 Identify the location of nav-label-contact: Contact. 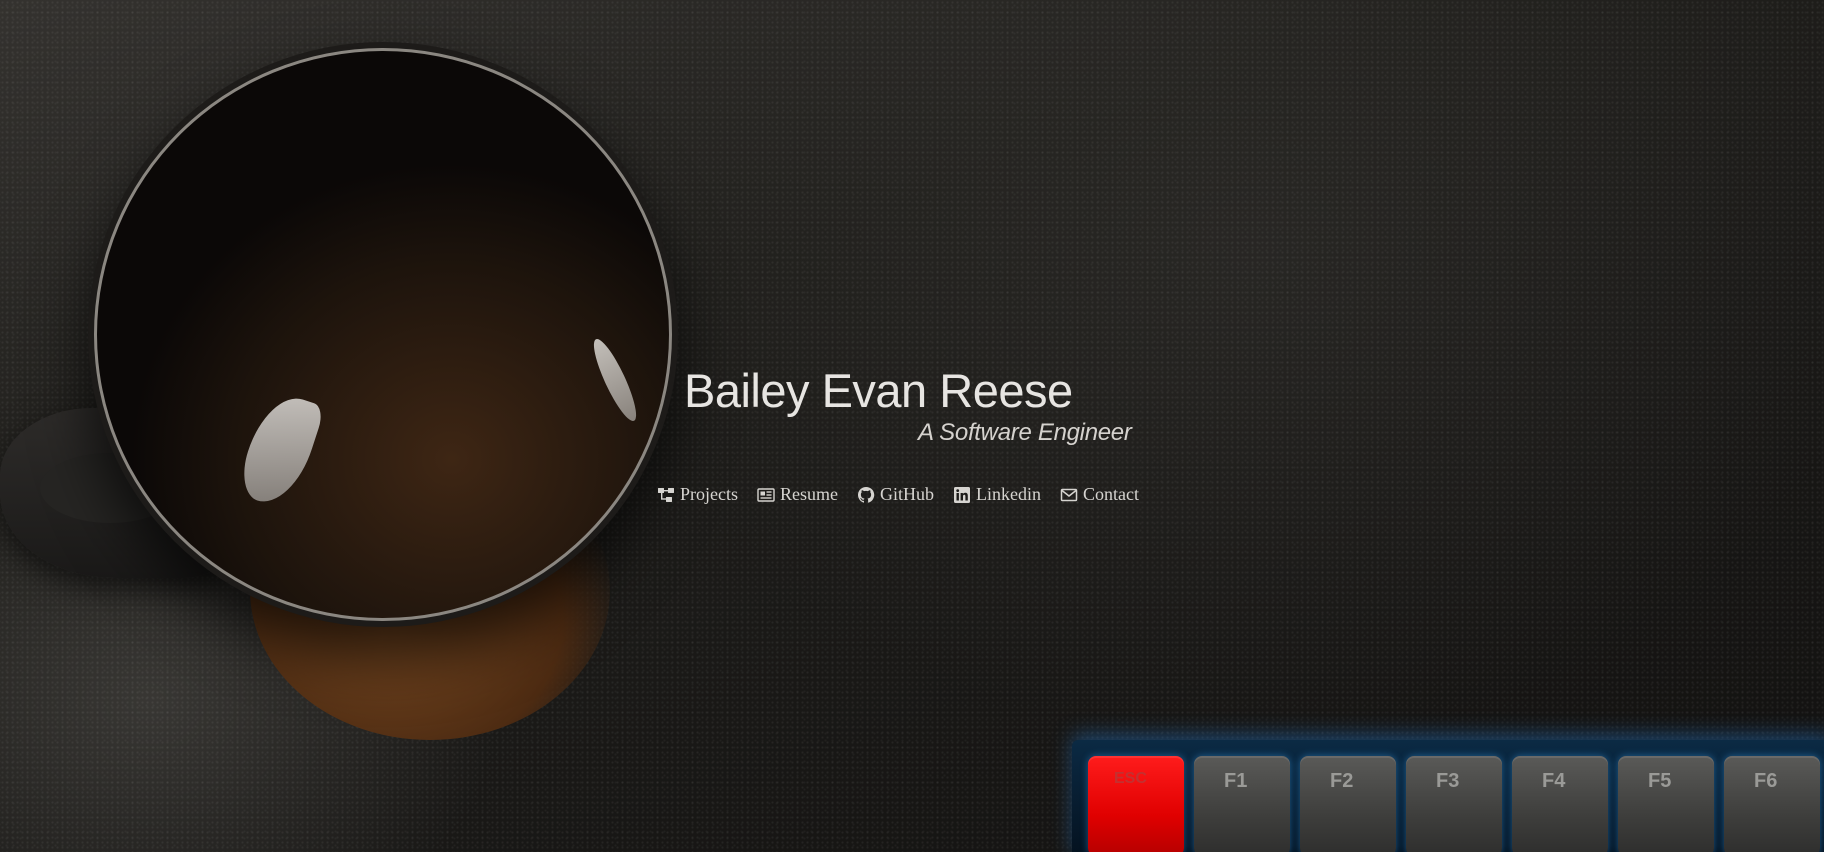
(1111, 494).